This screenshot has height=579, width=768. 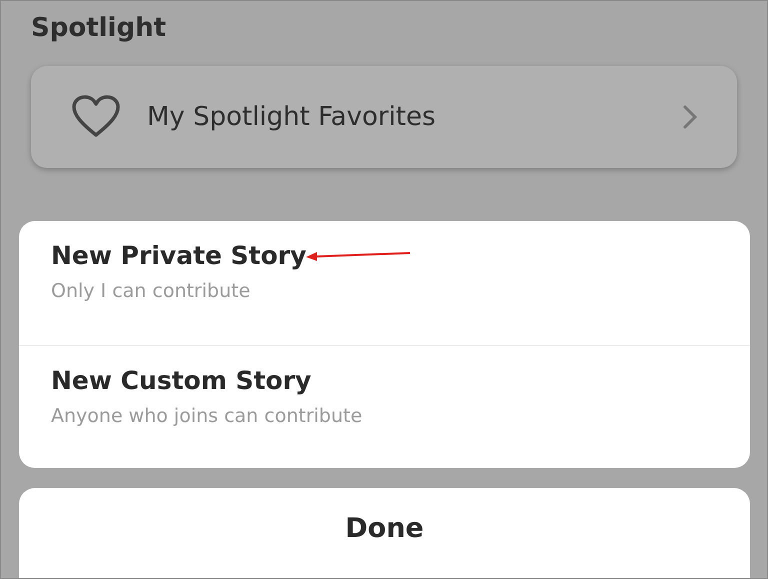 I want to click on option-subtitle: Only I can contribute, so click(x=151, y=291).